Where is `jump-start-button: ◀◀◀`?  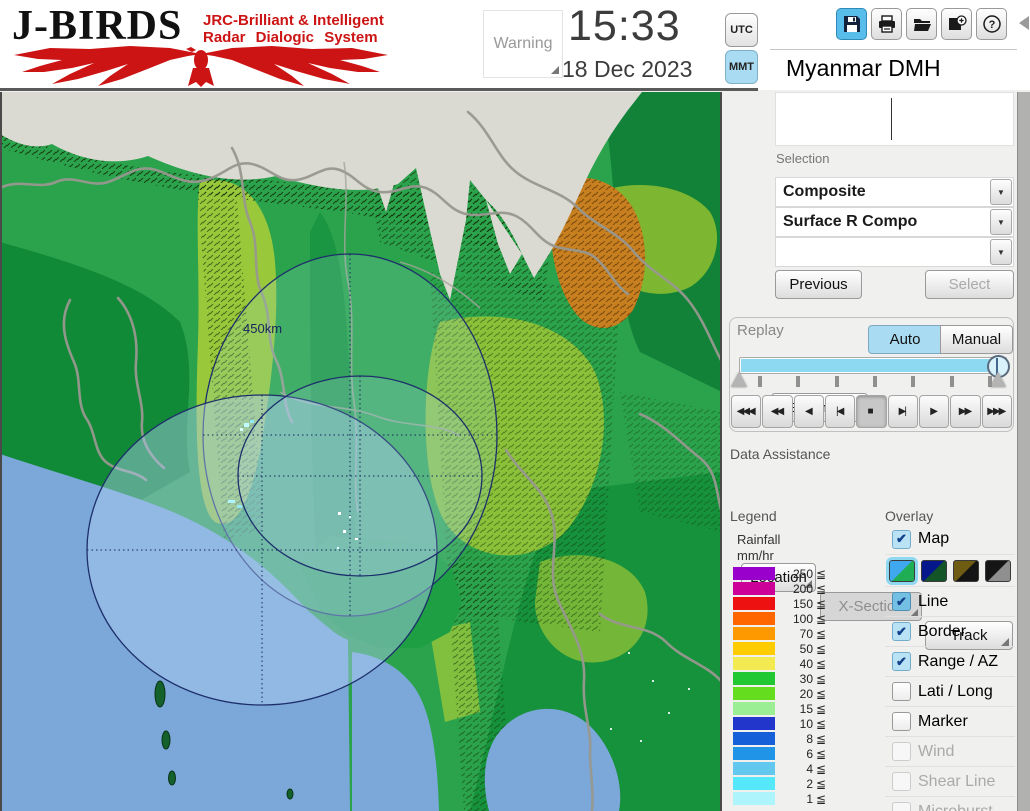 jump-start-button: ◀◀◀ is located at coordinates (746, 411).